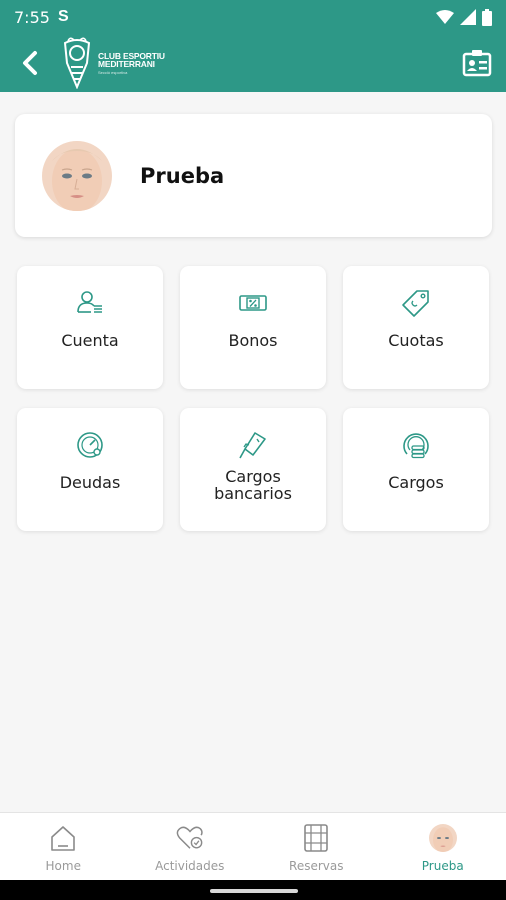 This screenshot has width=506, height=900. Describe the element at coordinates (253, 327) in the screenshot. I see `tile-bonos: Bonos` at that location.